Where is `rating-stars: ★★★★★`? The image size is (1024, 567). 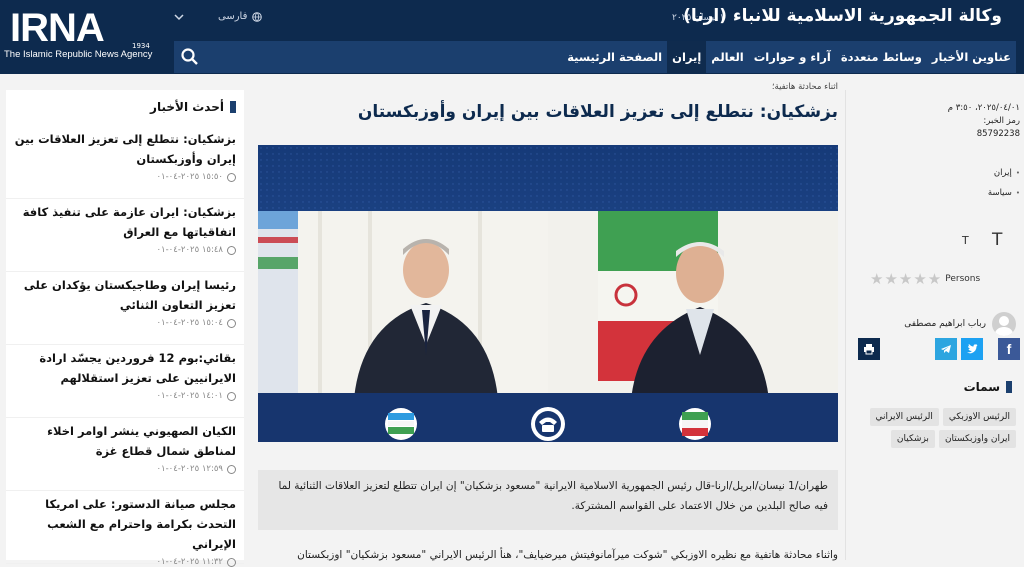 rating-stars: ★★★★★ is located at coordinates (906, 279).